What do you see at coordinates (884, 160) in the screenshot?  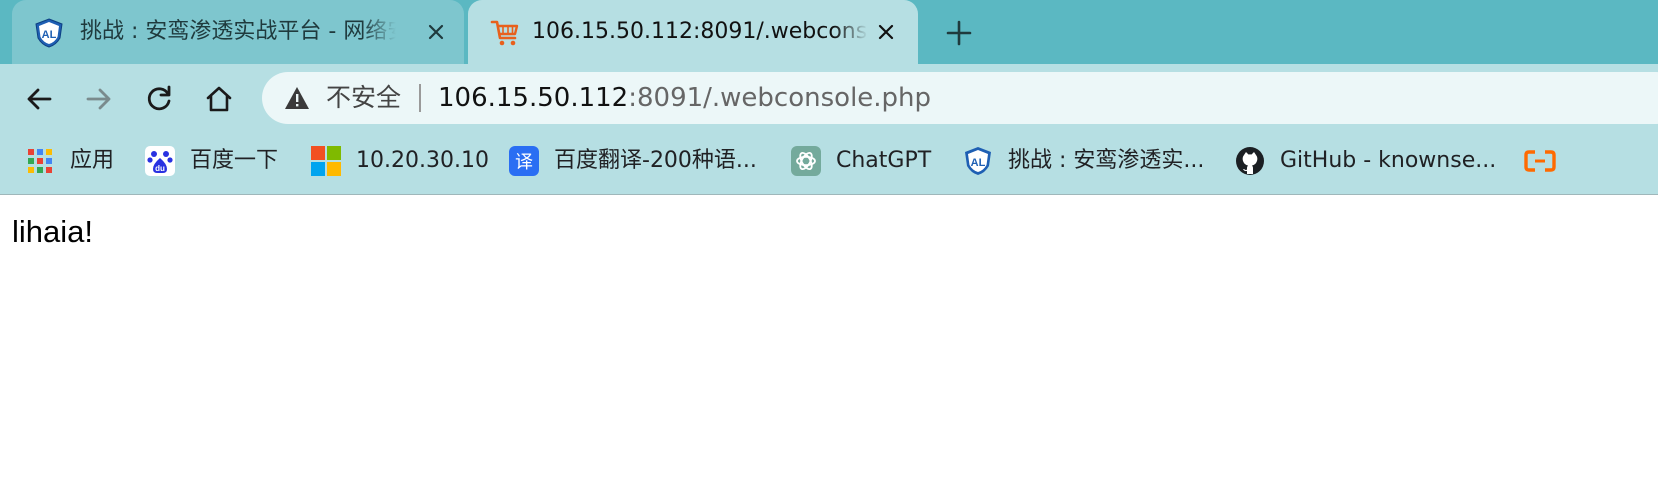 I see `bookmark-label: ChatGPT` at bounding box center [884, 160].